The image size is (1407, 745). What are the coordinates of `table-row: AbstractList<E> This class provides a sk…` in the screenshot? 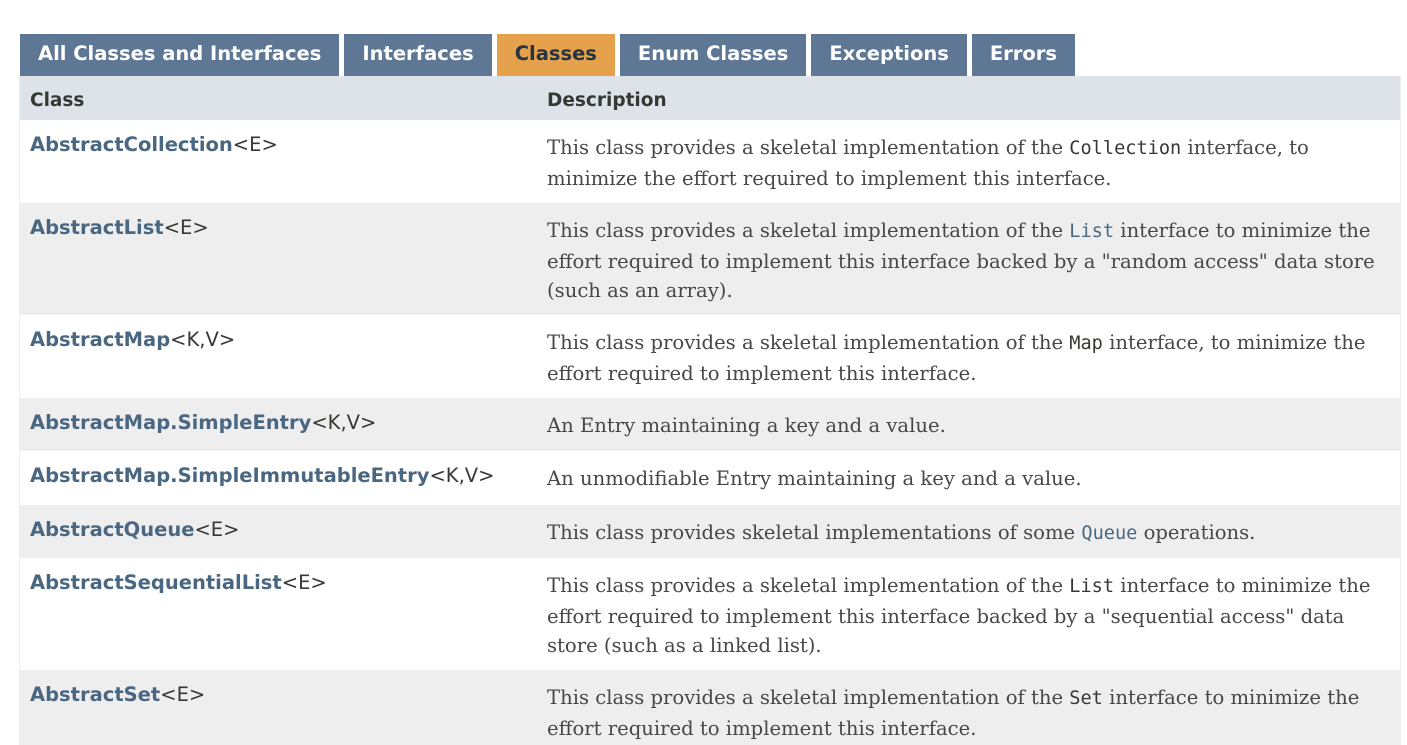 It's located at (710, 259).